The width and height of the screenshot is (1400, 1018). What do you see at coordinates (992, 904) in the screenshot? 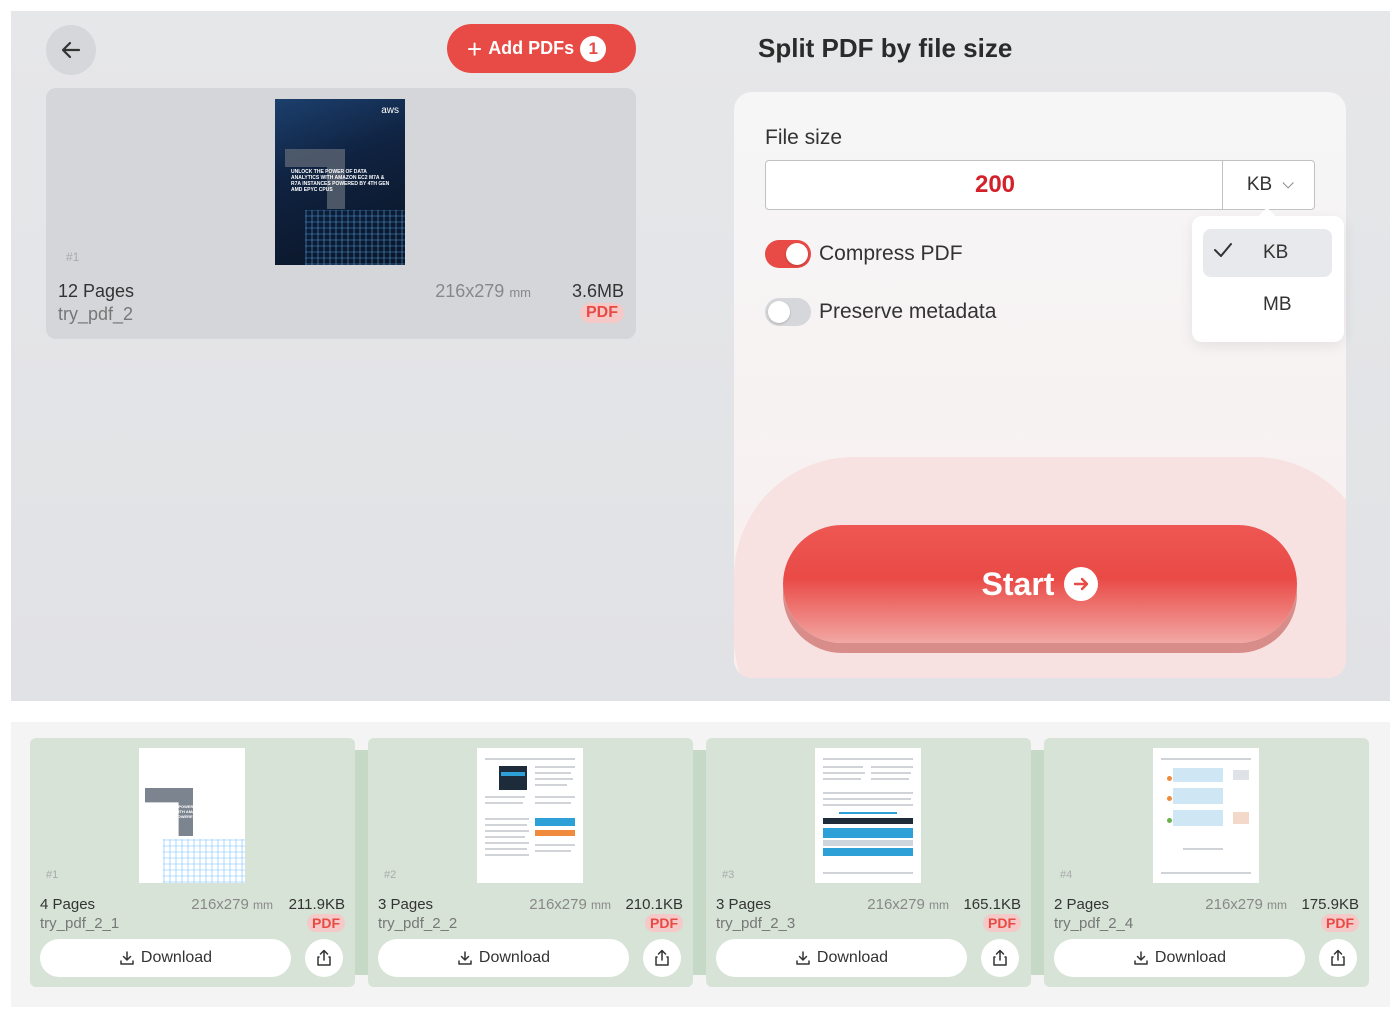
I see `file-size: 165.1KB` at bounding box center [992, 904].